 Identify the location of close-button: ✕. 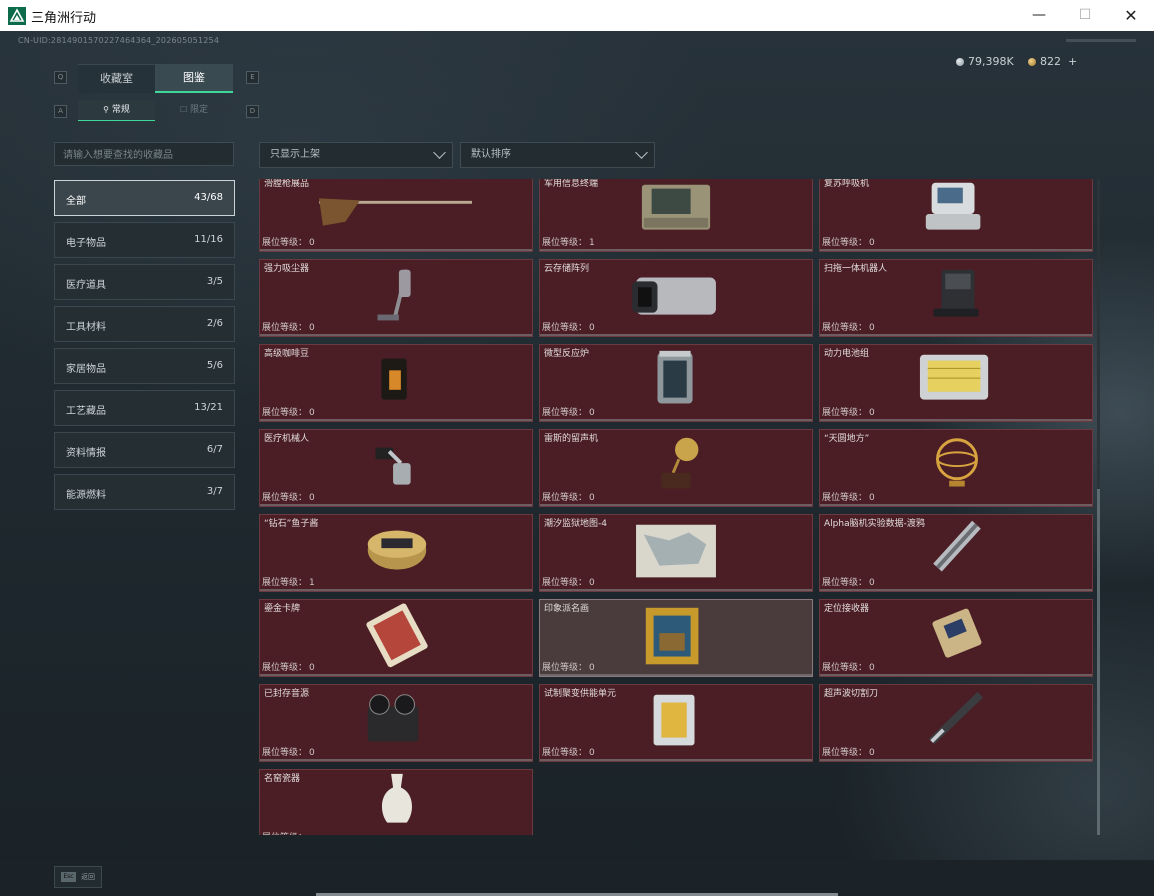
(1131, 15).